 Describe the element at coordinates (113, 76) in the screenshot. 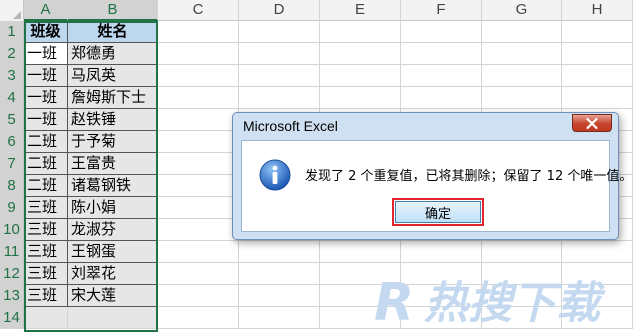

I see `name-cell: 马凤英` at that location.